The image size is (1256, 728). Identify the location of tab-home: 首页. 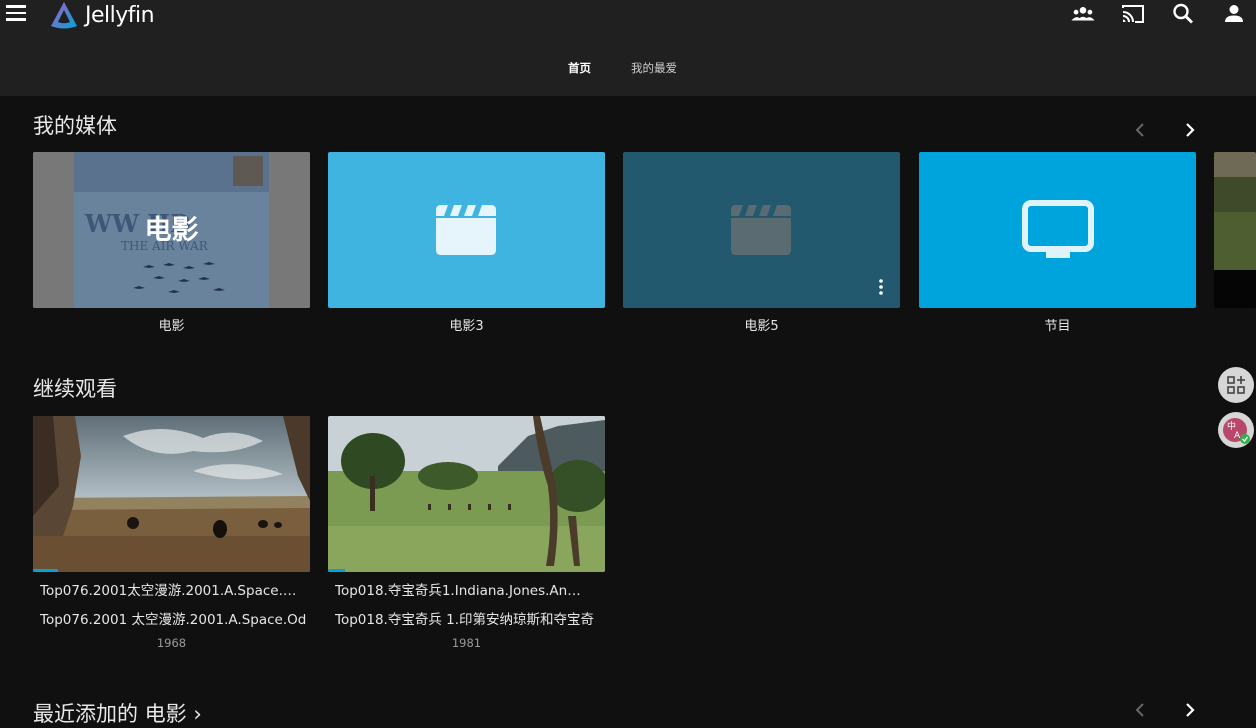
(579, 68).